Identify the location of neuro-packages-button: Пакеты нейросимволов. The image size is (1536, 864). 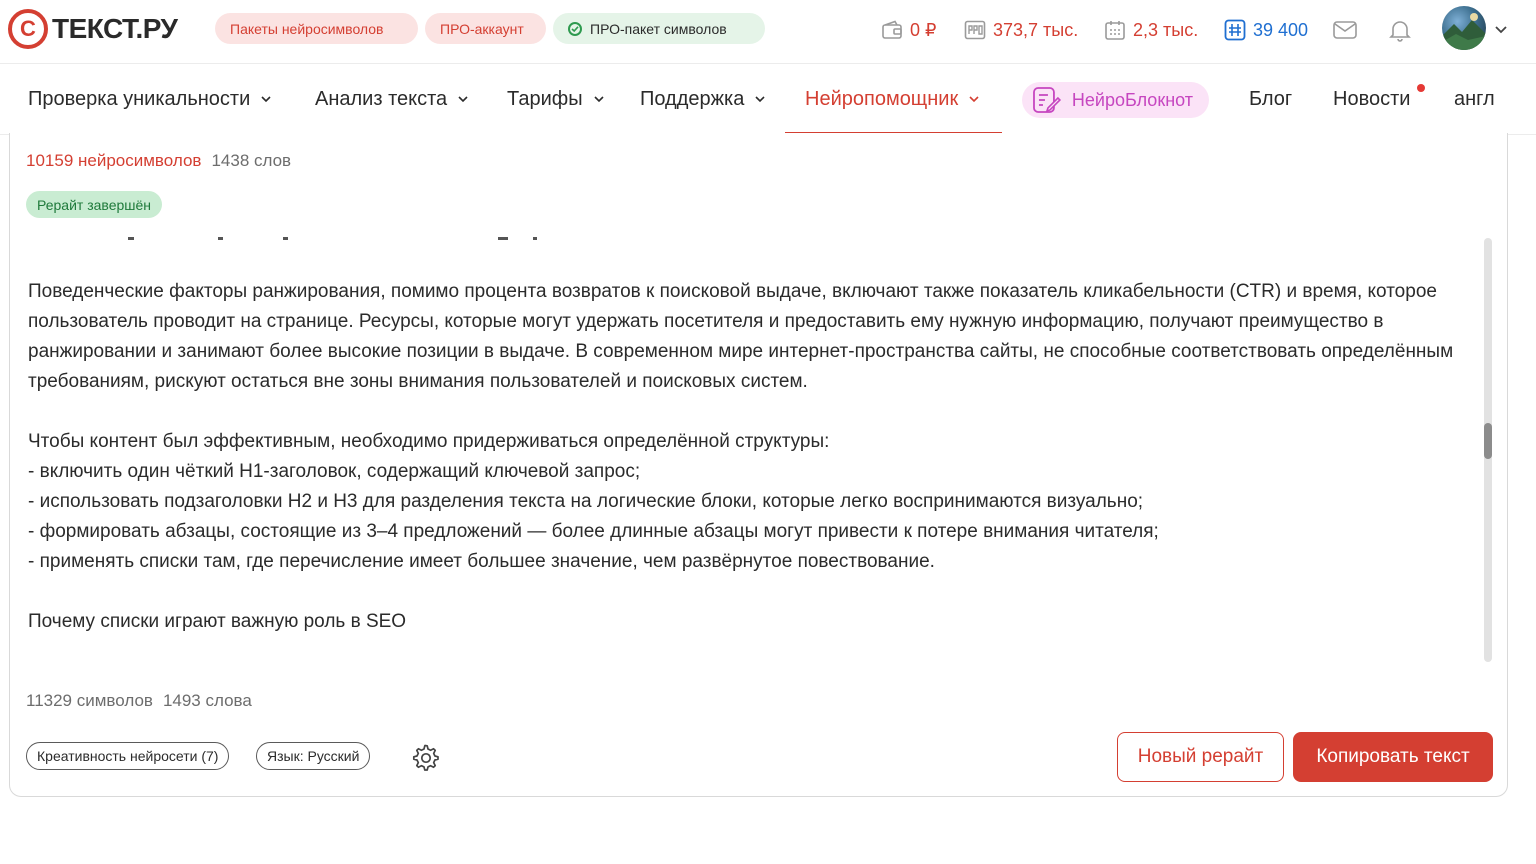
(316, 28).